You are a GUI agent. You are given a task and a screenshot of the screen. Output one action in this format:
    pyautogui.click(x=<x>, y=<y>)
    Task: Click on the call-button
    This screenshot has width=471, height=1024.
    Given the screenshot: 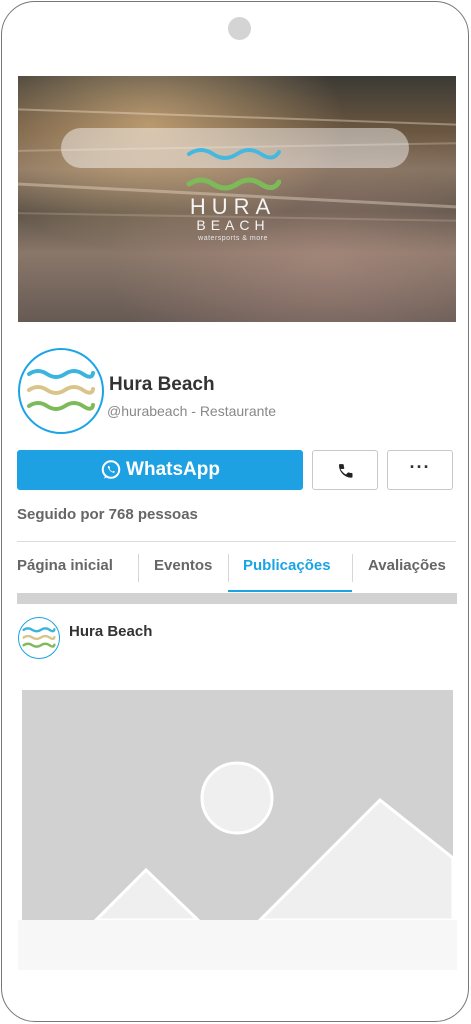 What is the action you would take?
    pyautogui.click(x=345, y=470)
    